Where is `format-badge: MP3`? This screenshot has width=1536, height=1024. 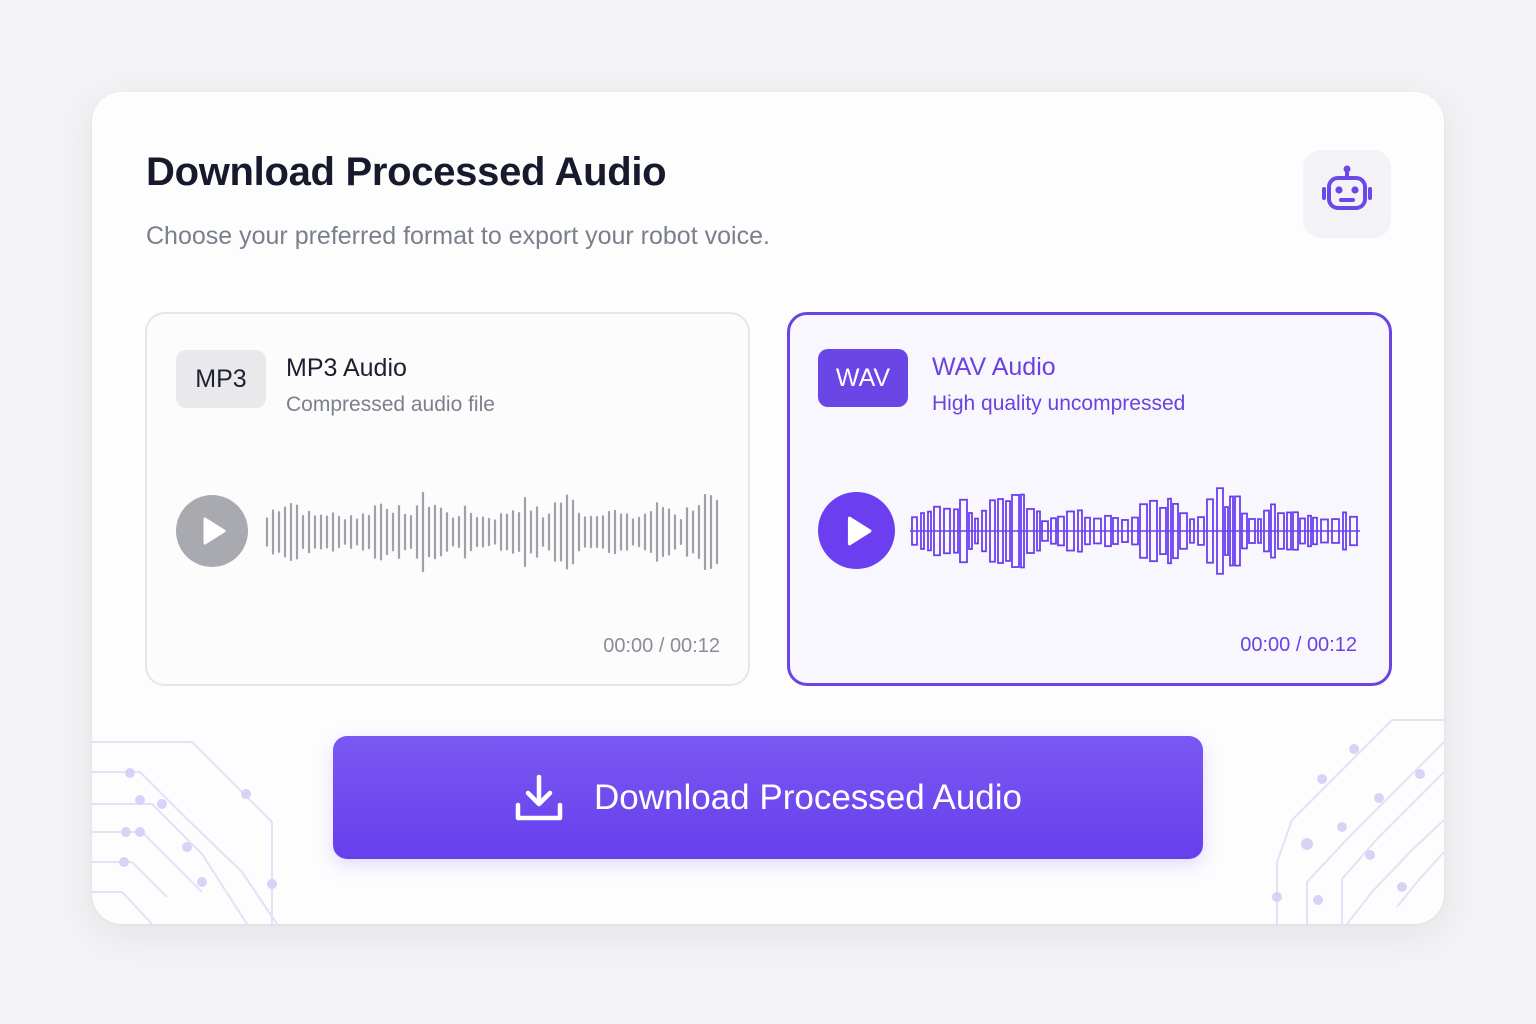 format-badge: MP3 is located at coordinates (221, 379).